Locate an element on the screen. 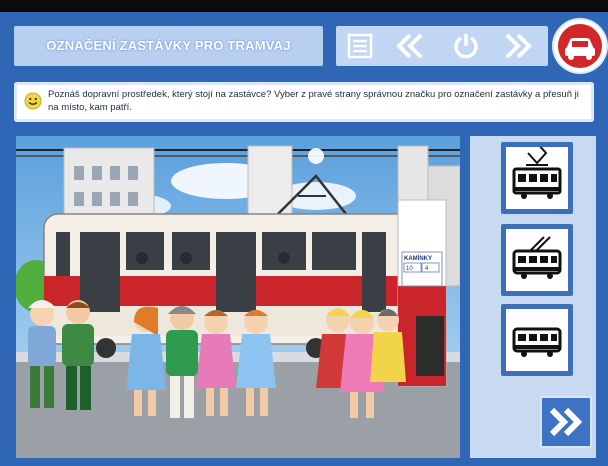 The height and width of the screenshot is (466, 608). car-button-face is located at coordinates (580, 46).